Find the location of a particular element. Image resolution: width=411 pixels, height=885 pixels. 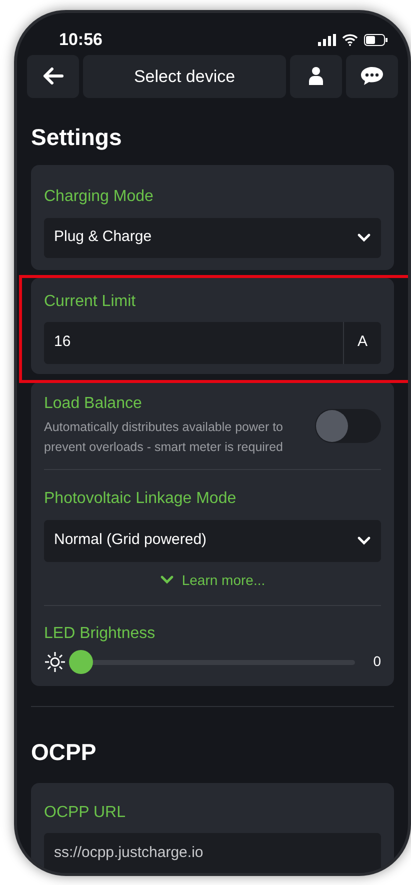

field-label: Current Limit is located at coordinates (90, 302).